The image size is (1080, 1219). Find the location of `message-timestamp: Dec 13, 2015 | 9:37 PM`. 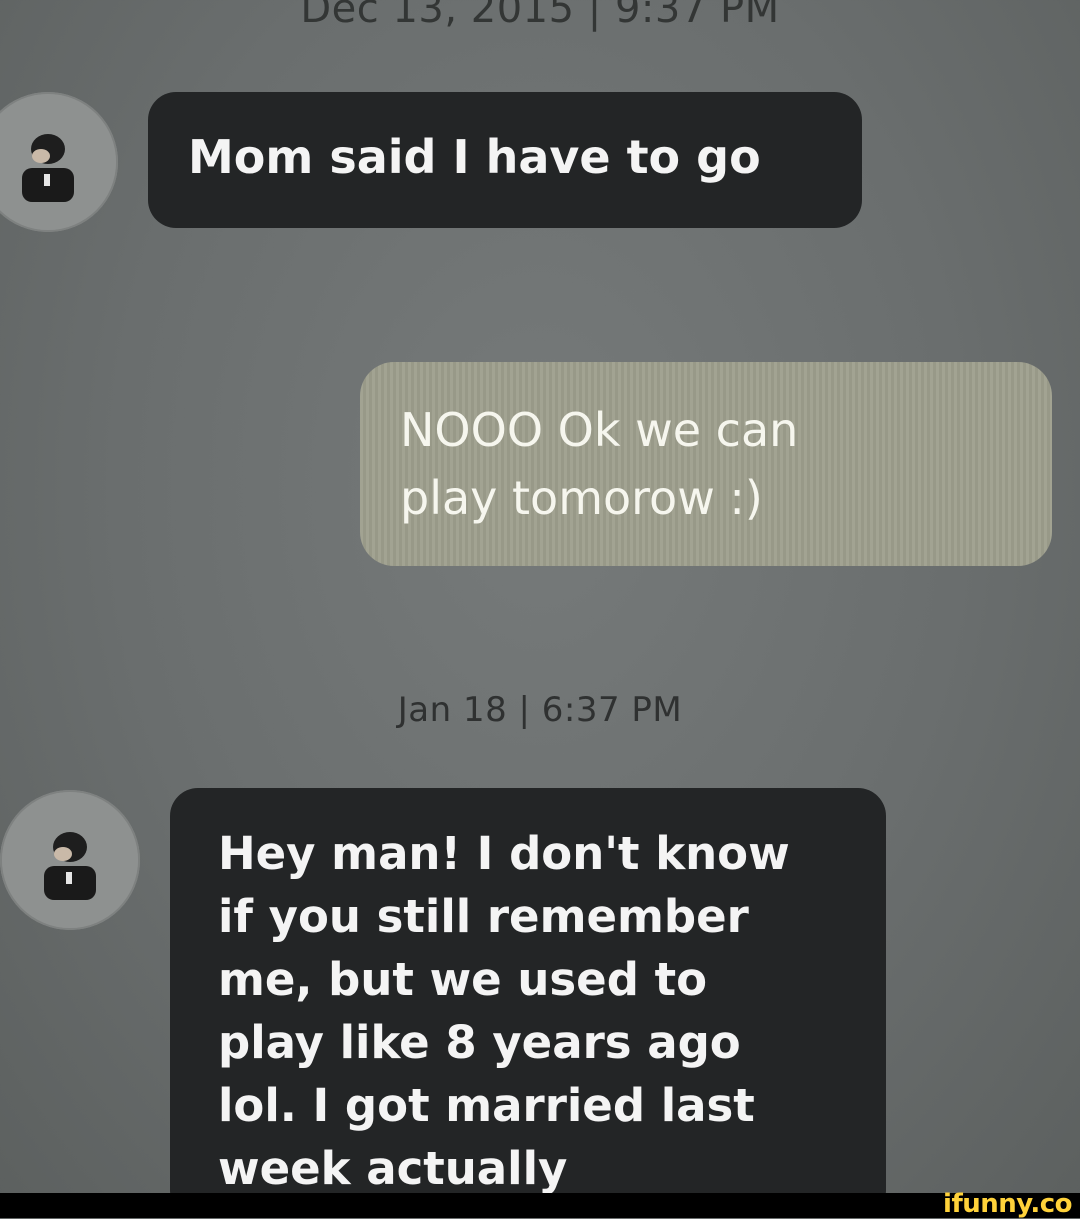

message-timestamp: Dec 13, 2015 | 9:37 PM is located at coordinates (540, 16).